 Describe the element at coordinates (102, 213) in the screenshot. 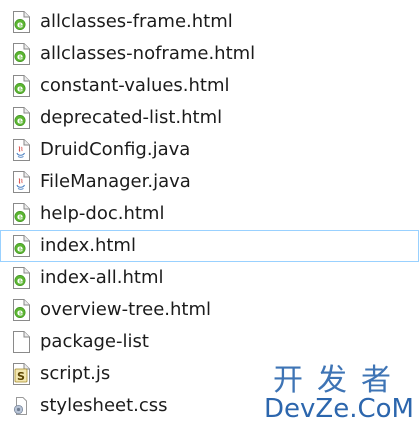

I see `file-name: help-doc.html` at that location.